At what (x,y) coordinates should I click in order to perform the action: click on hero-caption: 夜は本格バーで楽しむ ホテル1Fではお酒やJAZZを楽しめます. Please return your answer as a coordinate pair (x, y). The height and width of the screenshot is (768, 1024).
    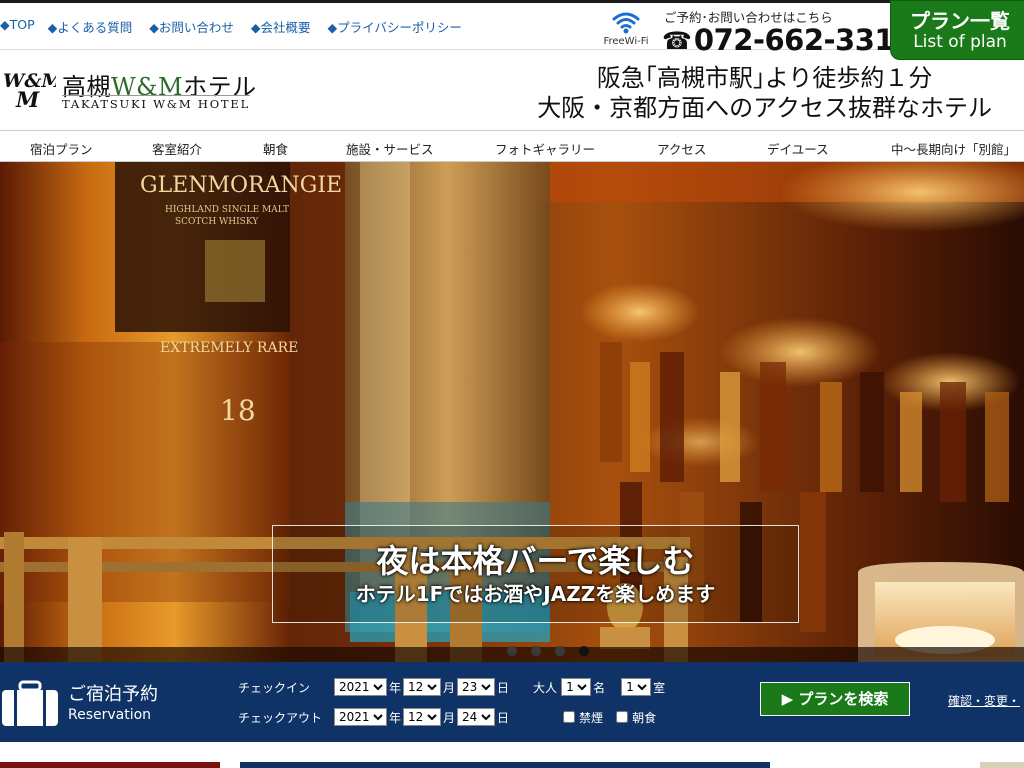
    Looking at the image, I should click on (535, 574).